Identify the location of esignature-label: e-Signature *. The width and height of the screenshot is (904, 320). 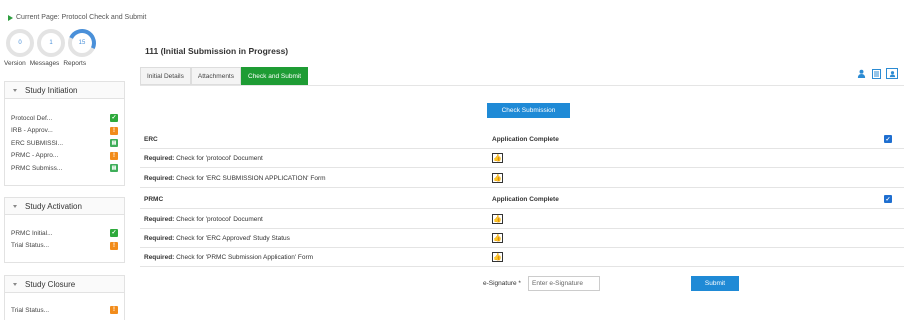
(502, 283).